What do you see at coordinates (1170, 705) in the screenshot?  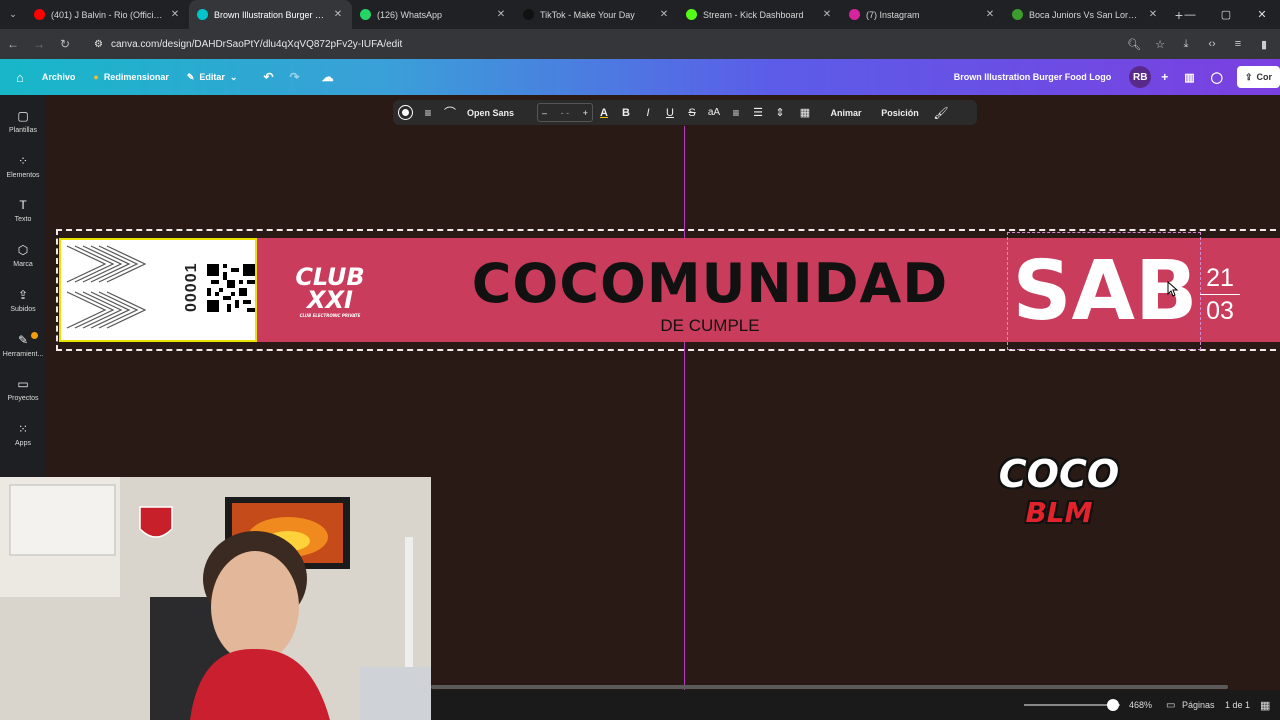 I see `pages-icon: ▭` at bounding box center [1170, 705].